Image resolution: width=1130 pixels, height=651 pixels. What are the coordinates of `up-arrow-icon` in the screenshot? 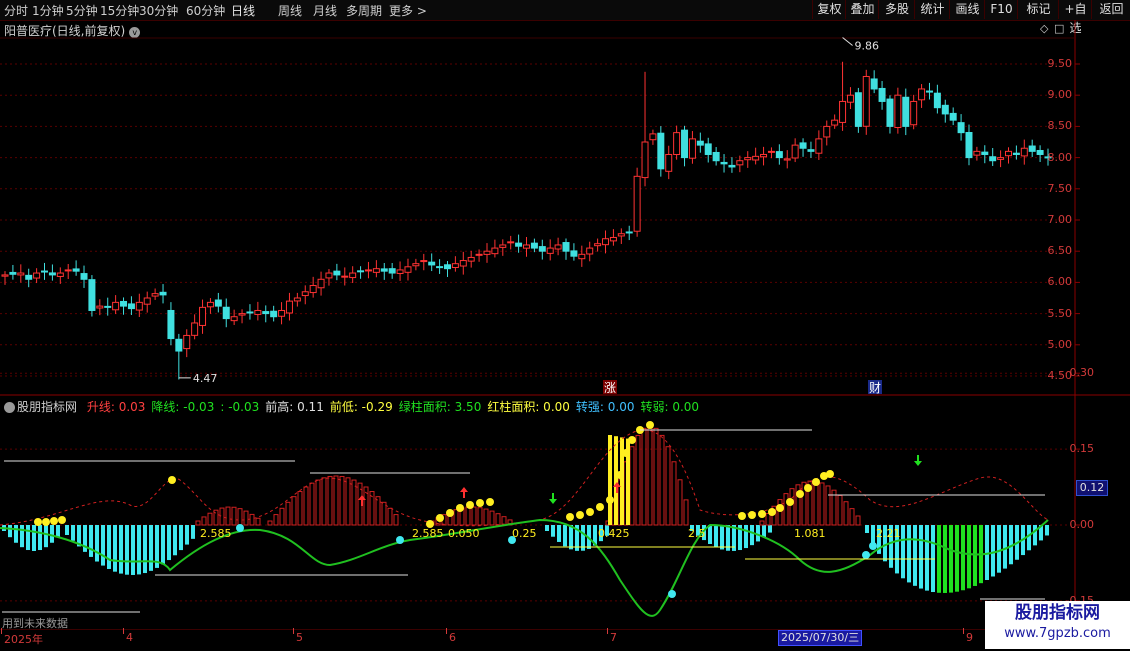 It's located at (464, 492).